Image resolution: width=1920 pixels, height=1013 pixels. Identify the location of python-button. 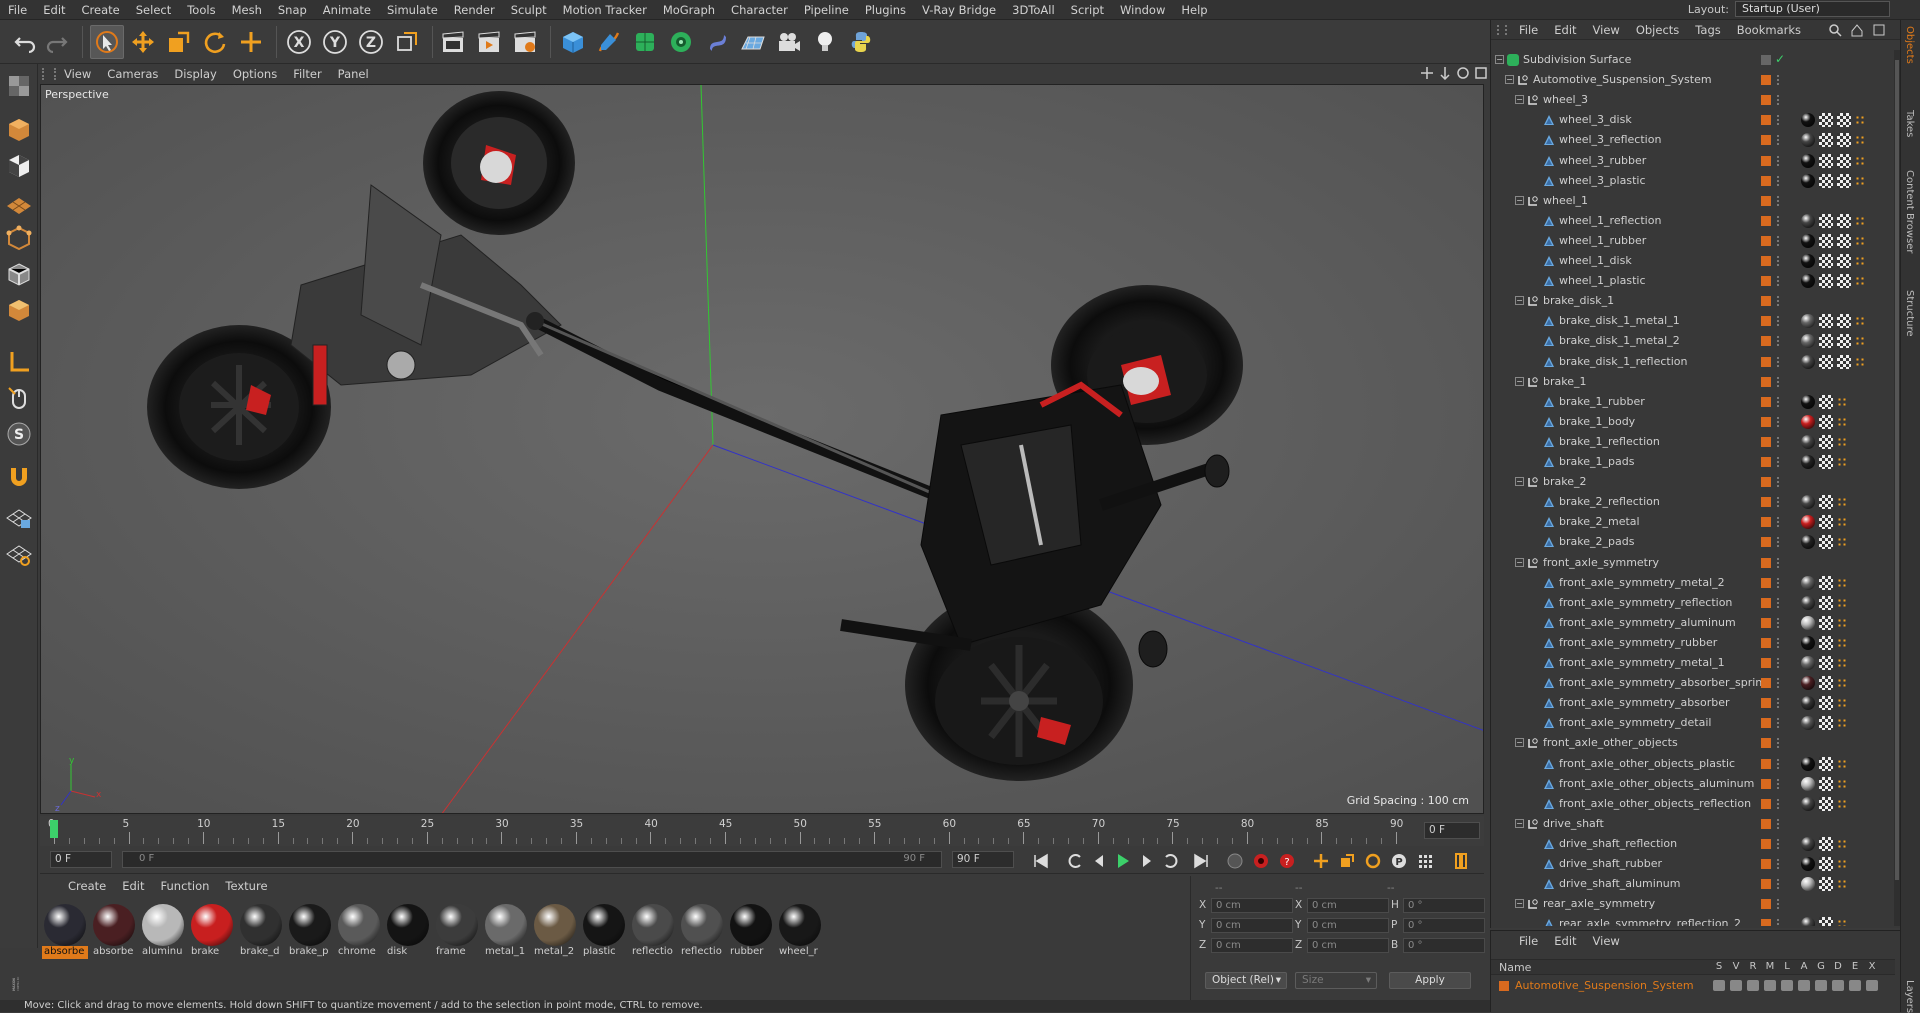
(861, 42).